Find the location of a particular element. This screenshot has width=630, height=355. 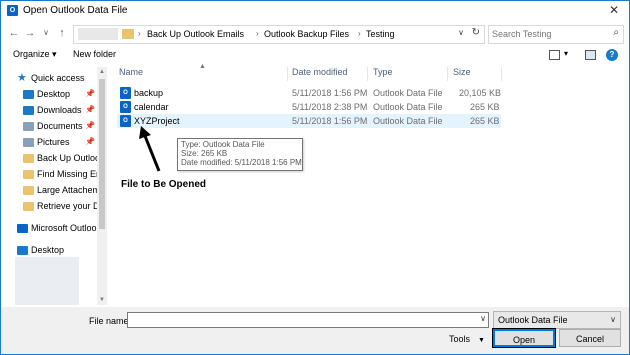

open-button: Open is located at coordinates (524, 338).